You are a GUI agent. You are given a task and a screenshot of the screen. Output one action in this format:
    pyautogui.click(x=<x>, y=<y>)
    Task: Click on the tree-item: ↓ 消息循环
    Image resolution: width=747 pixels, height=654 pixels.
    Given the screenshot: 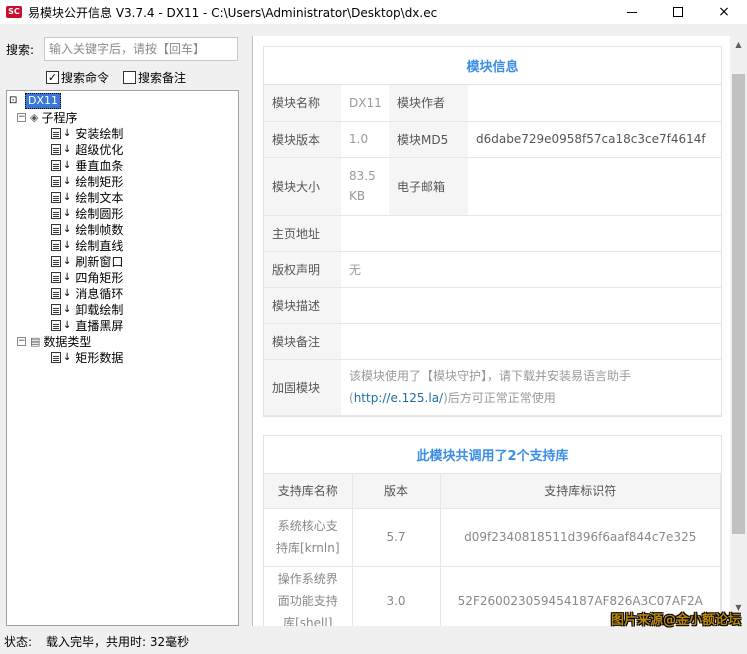 What is the action you would take?
    pyautogui.click(x=123, y=293)
    